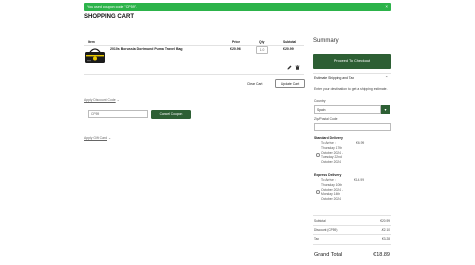 This screenshot has width=475, height=265. What do you see at coordinates (318, 155) in the screenshot?
I see `standard-delivery-radio` at bounding box center [318, 155].